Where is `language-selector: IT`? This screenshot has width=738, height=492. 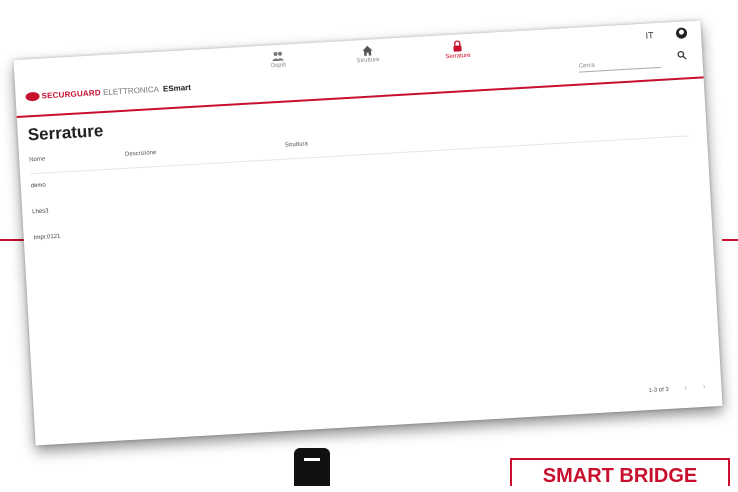 language-selector: IT is located at coordinates (649, 35).